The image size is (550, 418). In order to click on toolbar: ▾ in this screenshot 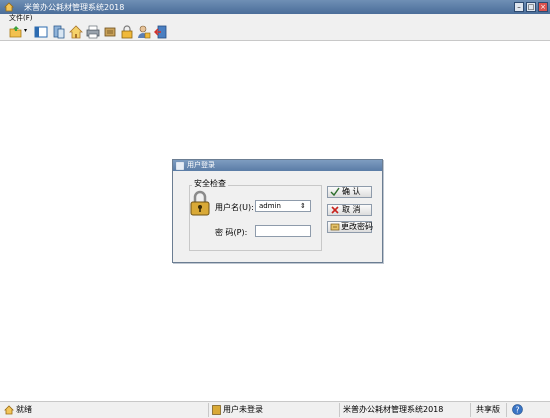, I will do `click(275, 32)`.